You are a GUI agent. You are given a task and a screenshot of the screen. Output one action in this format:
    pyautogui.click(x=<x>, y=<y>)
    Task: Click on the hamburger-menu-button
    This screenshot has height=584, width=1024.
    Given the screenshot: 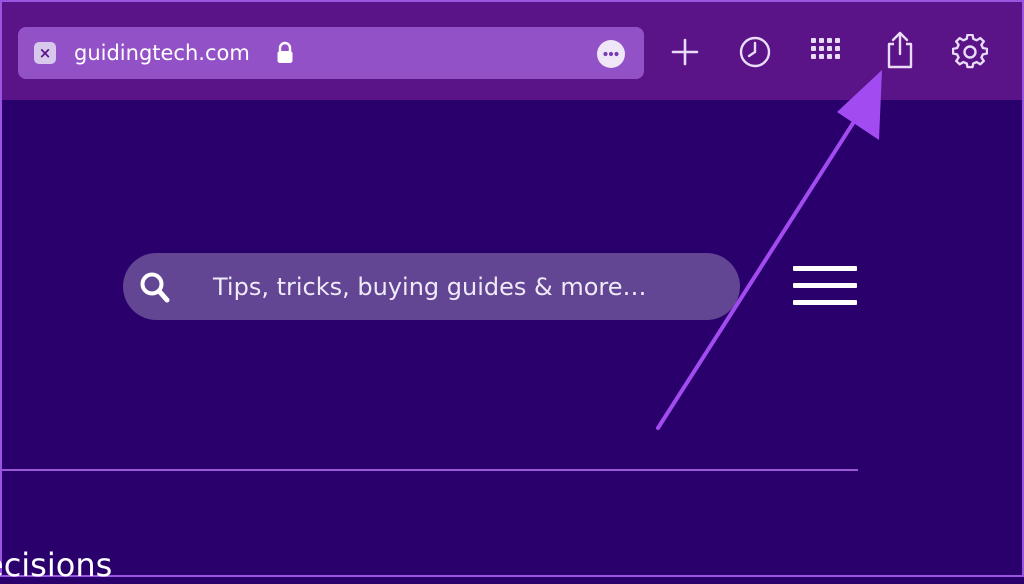 What is the action you would take?
    pyautogui.click(x=826, y=286)
    